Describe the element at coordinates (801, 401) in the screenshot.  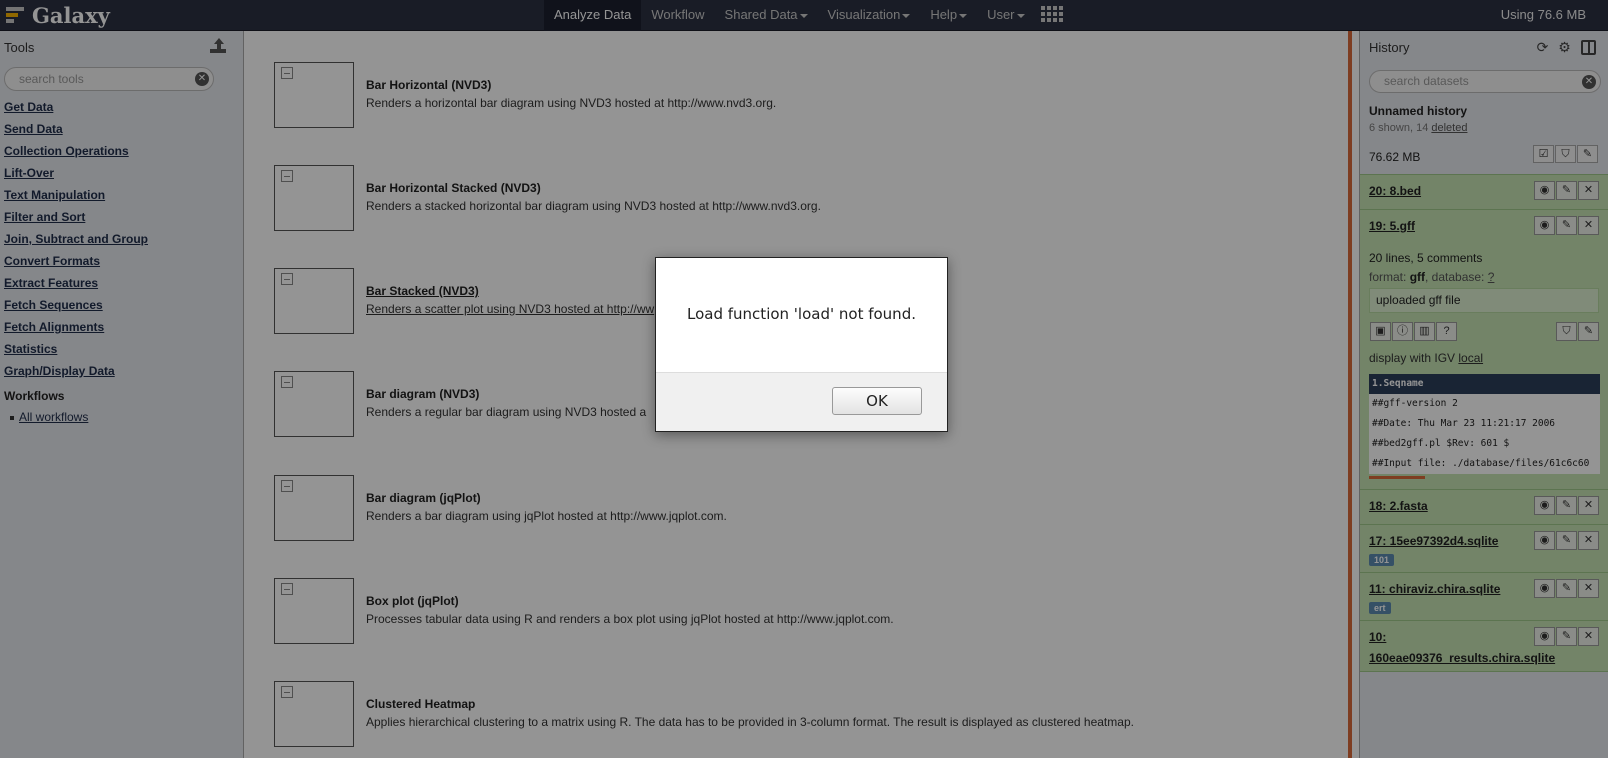
I see `alert-footer: OK` at that location.